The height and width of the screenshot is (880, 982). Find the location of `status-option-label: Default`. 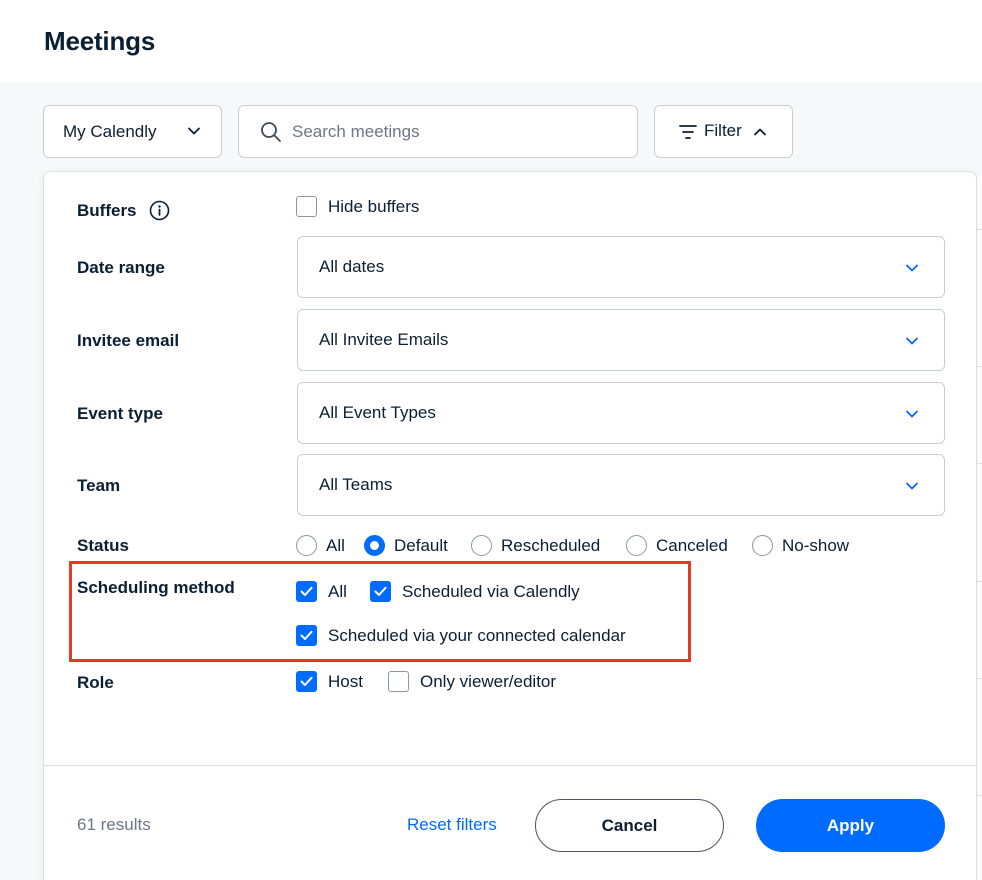

status-option-label: Default is located at coordinates (421, 545).